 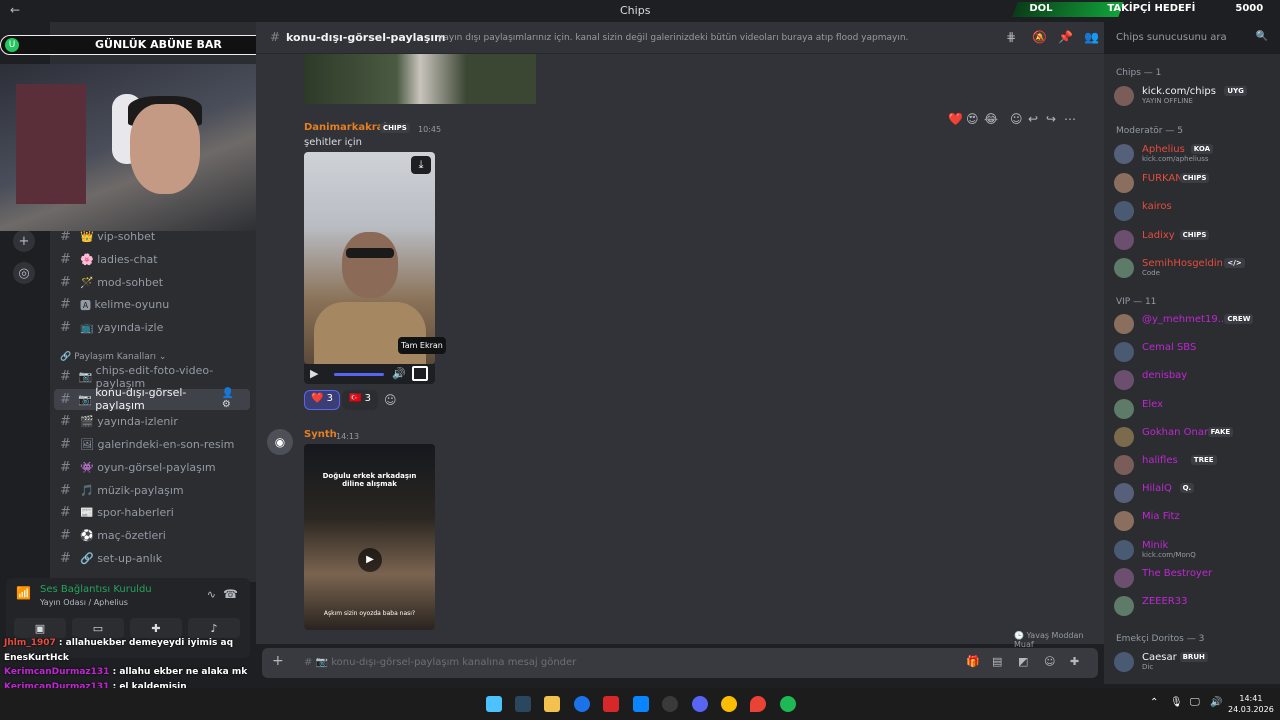 What do you see at coordinates (152, 377) in the screenshot?
I see `channel-chips-edit-foto-video-paylaşım: # 📷 chips-edit-foto-video-paylaşım` at bounding box center [152, 377].